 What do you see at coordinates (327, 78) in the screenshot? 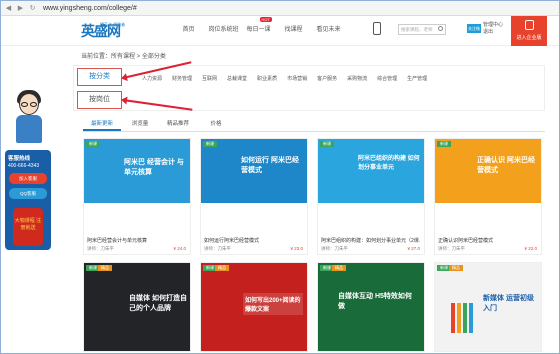
I see `category-item: 客户服务` at bounding box center [327, 78].